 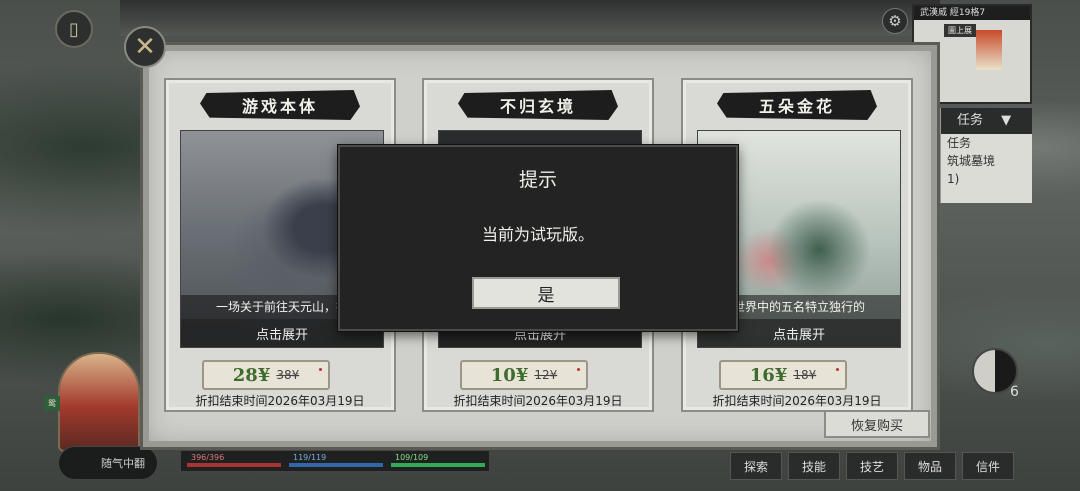 I want to click on task-line: 1), so click(x=953, y=179).